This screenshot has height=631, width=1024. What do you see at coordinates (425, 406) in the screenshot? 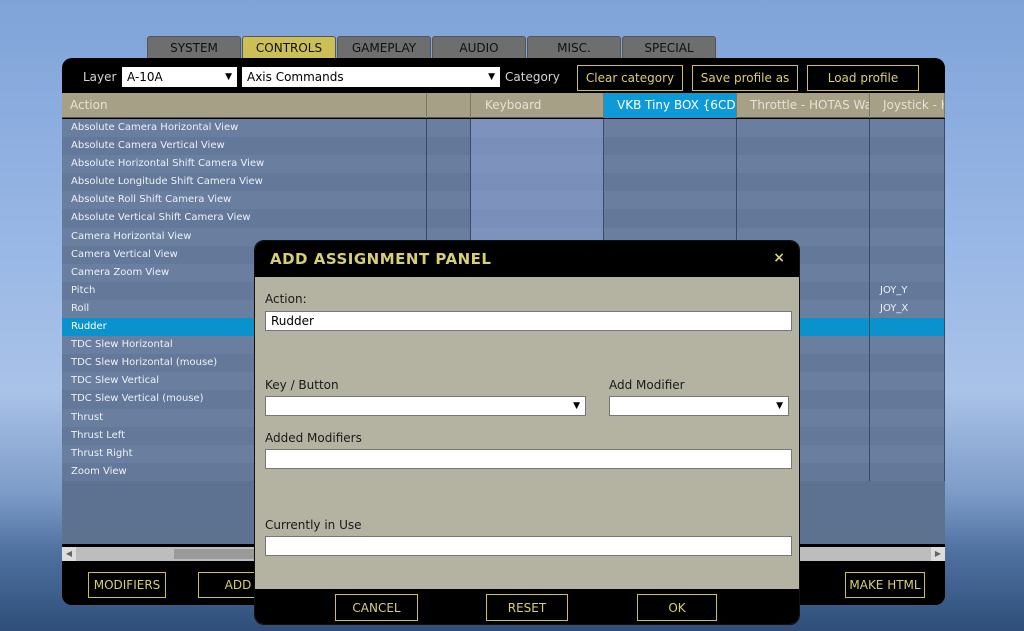
I see `key-button-select: ▼` at bounding box center [425, 406].